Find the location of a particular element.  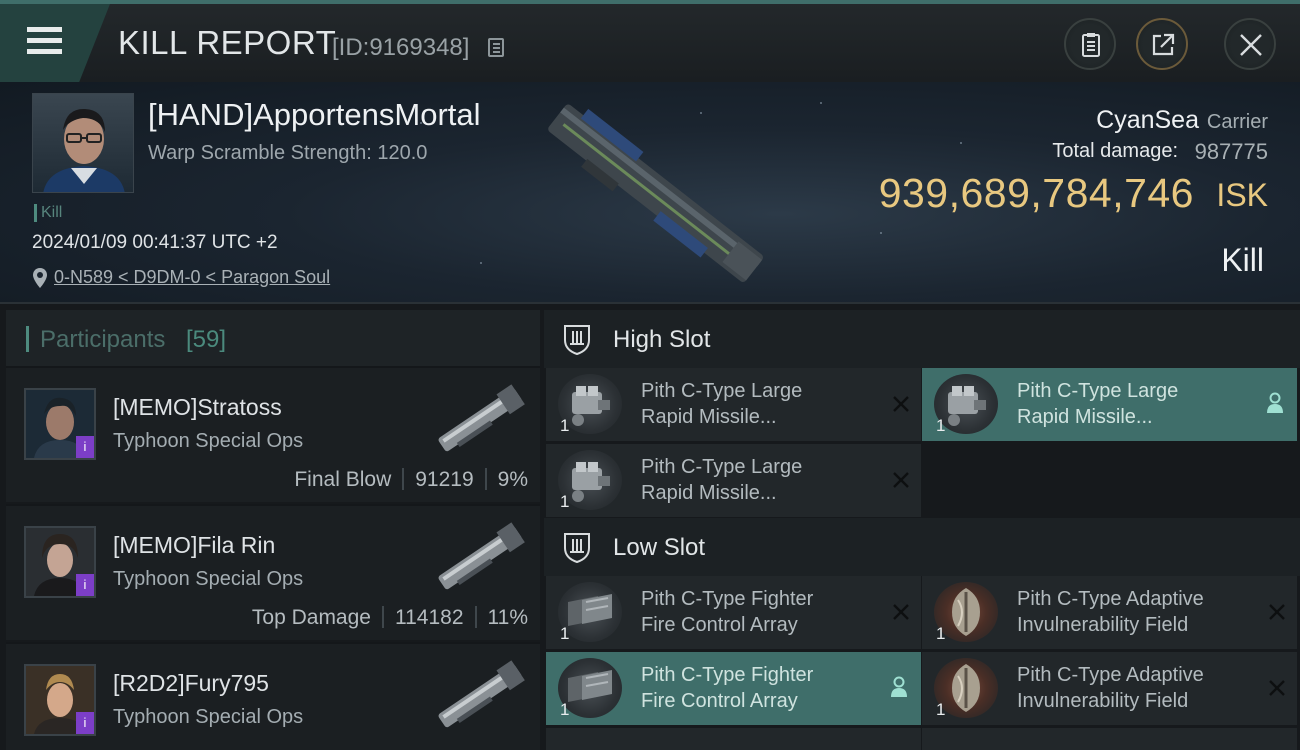

high-slot-header: High Slot is located at coordinates (922, 339).